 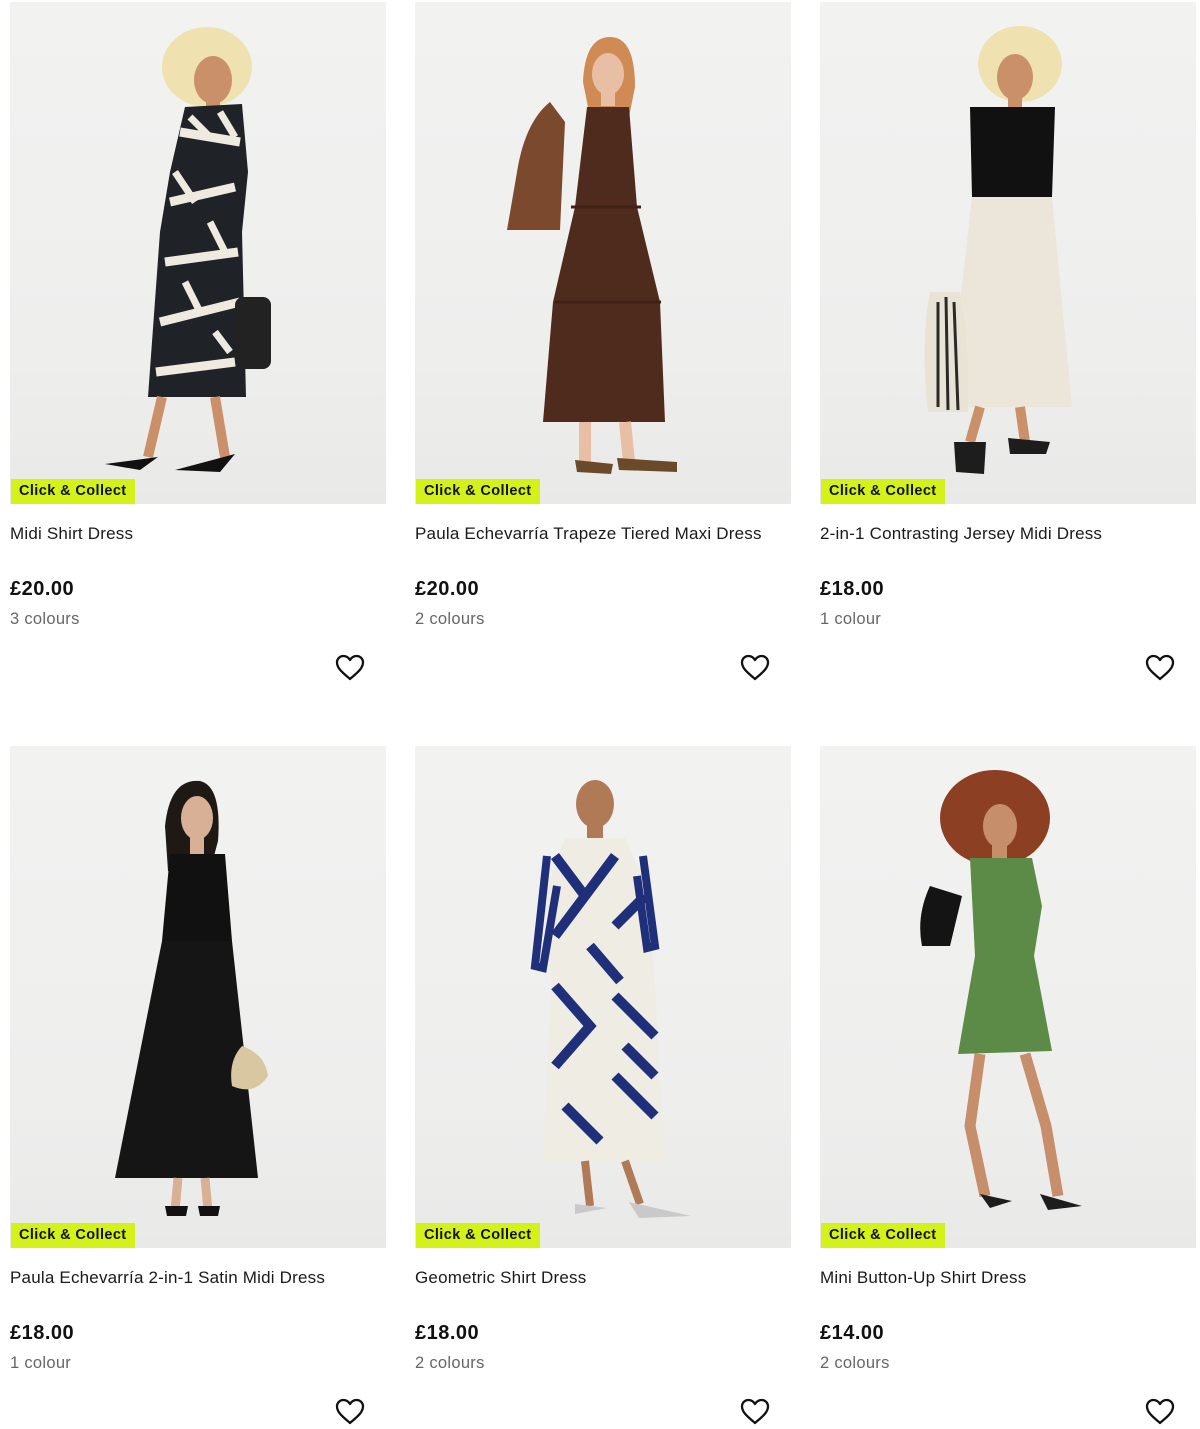 I want to click on product-colours: 3 colours, so click(x=45, y=619).